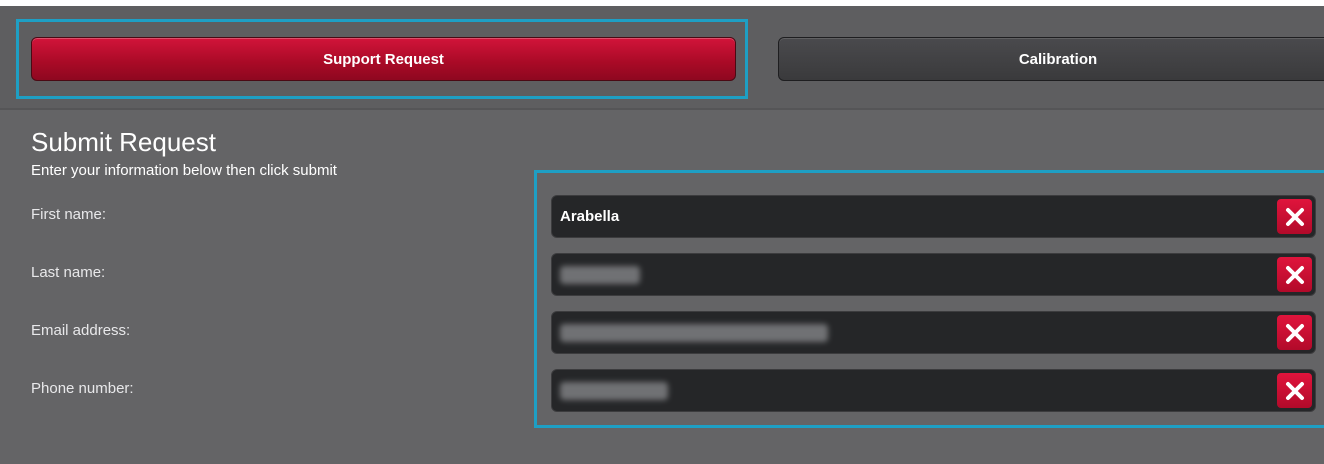 The image size is (1324, 464). Describe the element at coordinates (694, 333) in the screenshot. I see `email-redacted-value` at that location.